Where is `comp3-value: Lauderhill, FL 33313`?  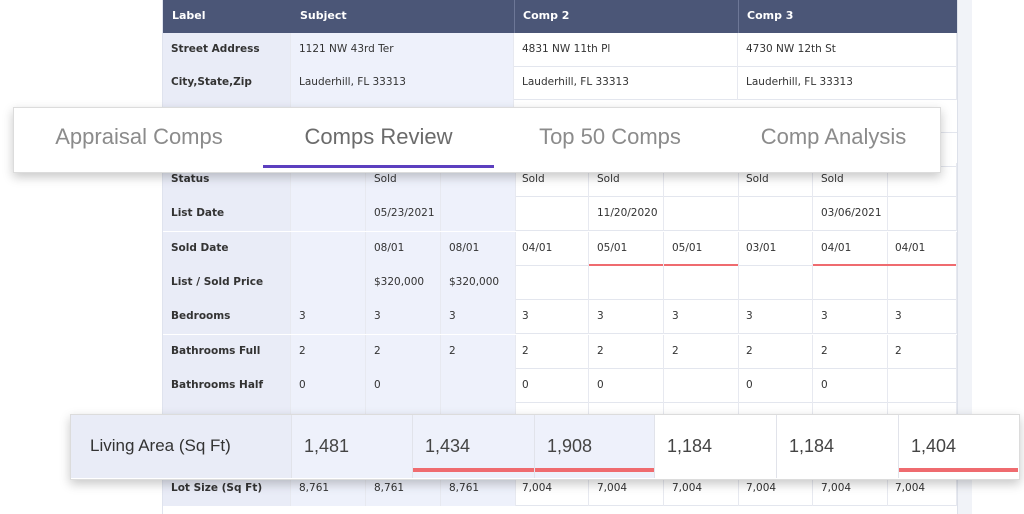 comp3-value: Lauderhill, FL 33313 is located at coordinates (847, 83).